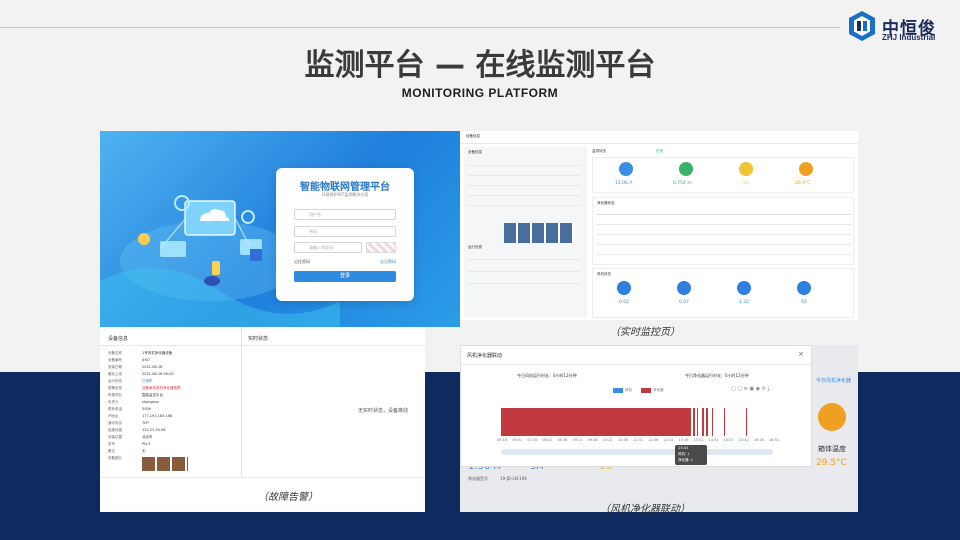 The height and width of the screenshot is (540, 960). Describe the element at coordinates (606, 203) in the screenshot. I see `table-title: 净化器状态` at that location.